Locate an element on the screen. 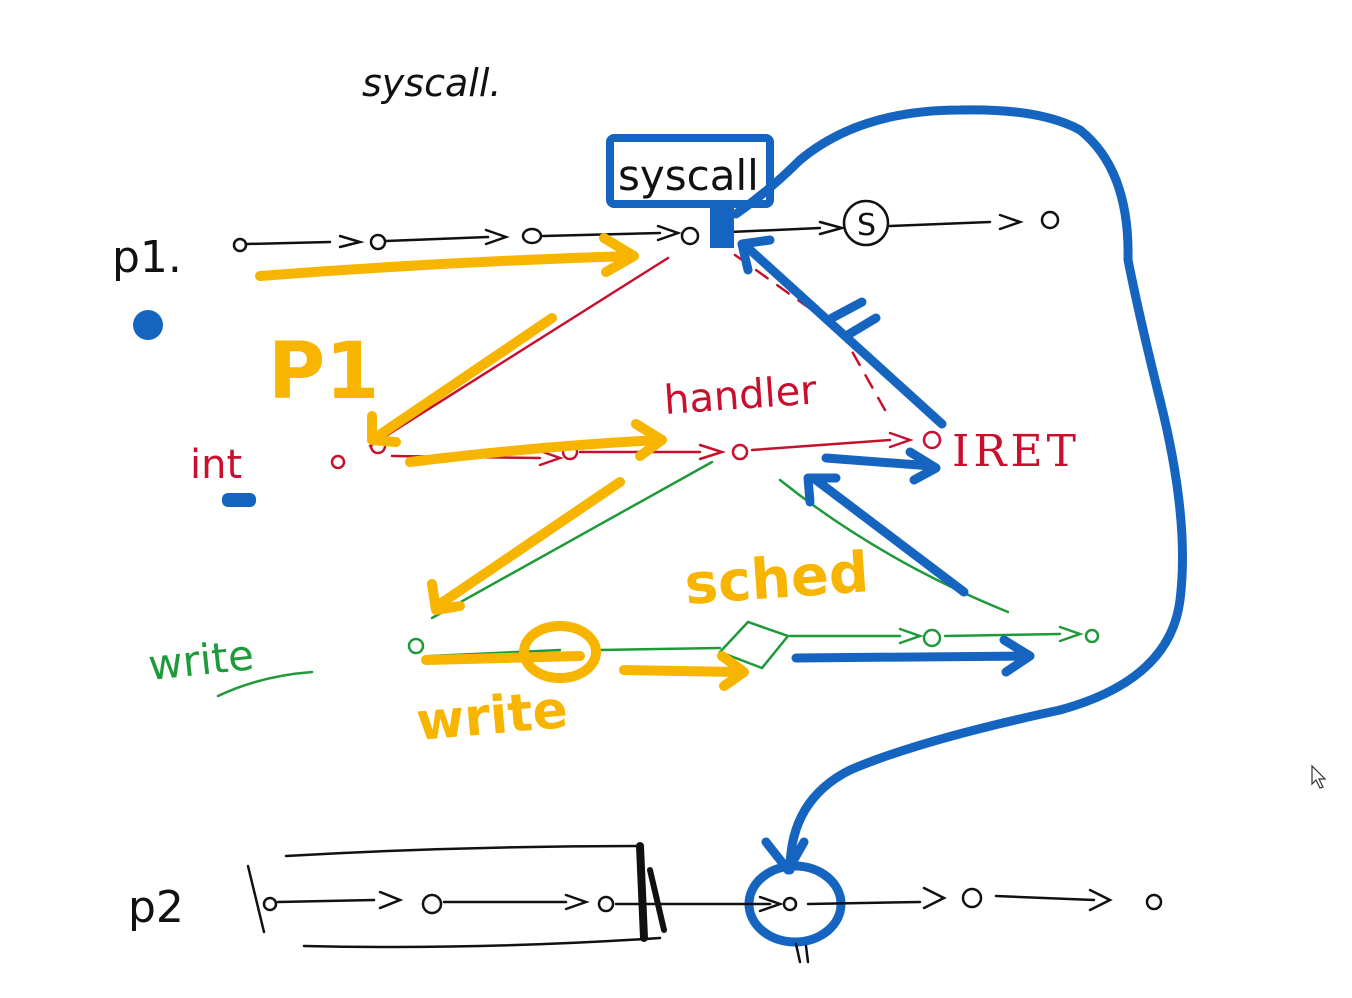 Image resolution: width=1352 pixels, height=998 pixels. blue-arrow-sched-right is located at coordinates (911, 657).